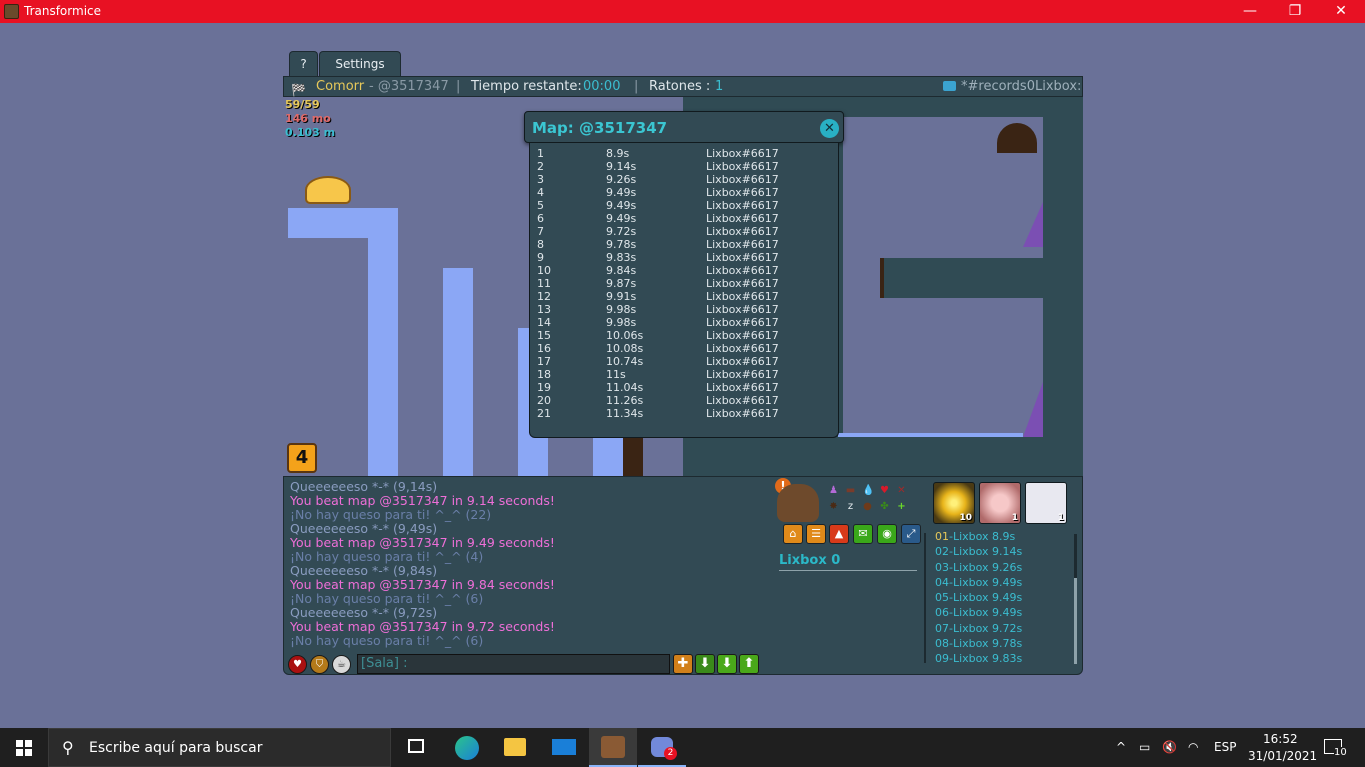 The image size is (1365, 767). I want to click on transformice-taskbar-button, so click(613, 747).